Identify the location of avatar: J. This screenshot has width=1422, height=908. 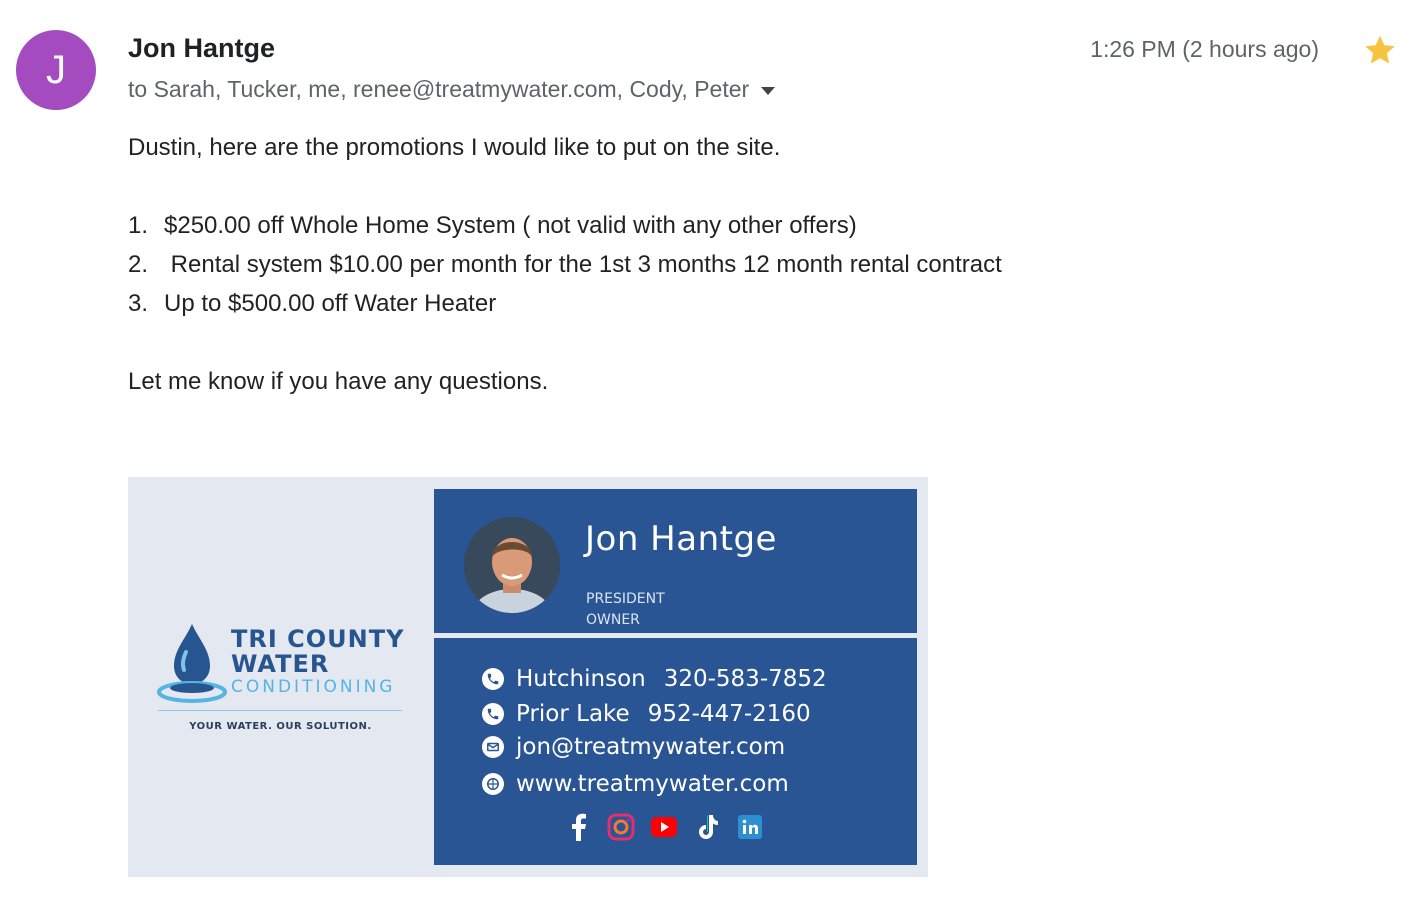
(56, 70).